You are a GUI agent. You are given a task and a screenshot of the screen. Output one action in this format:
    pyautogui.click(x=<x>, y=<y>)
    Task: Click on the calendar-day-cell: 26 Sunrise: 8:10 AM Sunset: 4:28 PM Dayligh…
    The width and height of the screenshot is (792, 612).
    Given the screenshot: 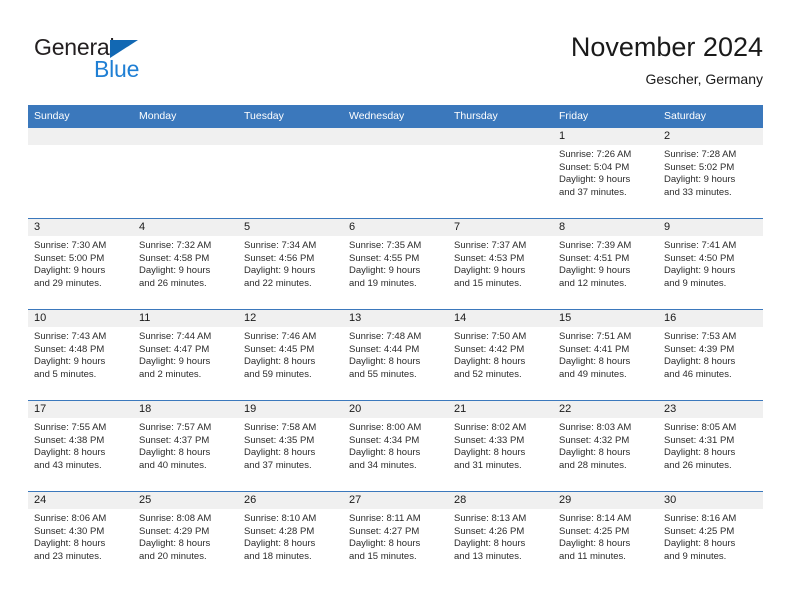 What is the action you would take?
    pyautogui.click(x=290, y=536)
    